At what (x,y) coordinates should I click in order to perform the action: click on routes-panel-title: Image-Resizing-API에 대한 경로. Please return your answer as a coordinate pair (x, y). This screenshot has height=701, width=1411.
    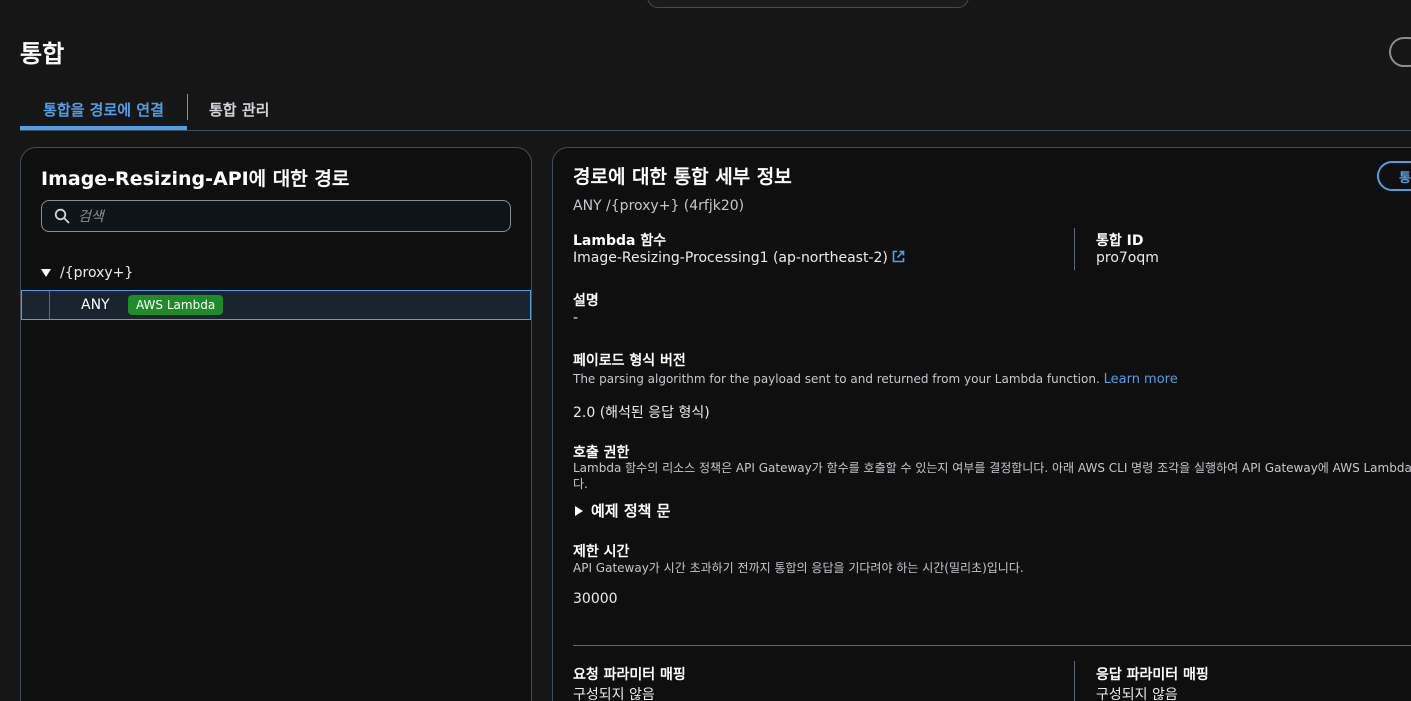
    Looking at the image, I should click on (195, 179).